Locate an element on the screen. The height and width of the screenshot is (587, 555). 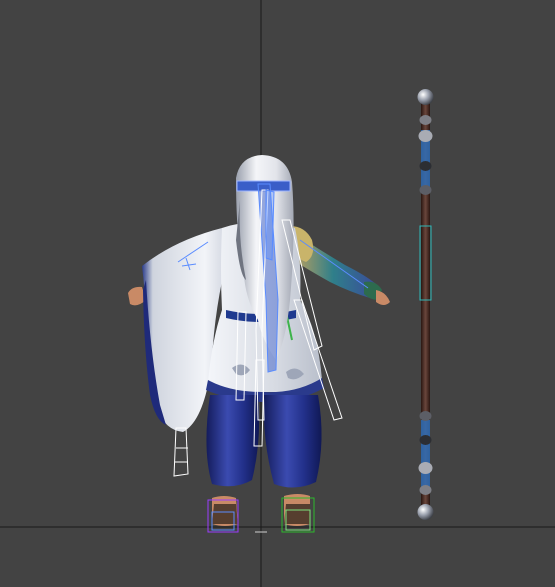
sleeve-hang-bone is located at coordinates (181, 452).